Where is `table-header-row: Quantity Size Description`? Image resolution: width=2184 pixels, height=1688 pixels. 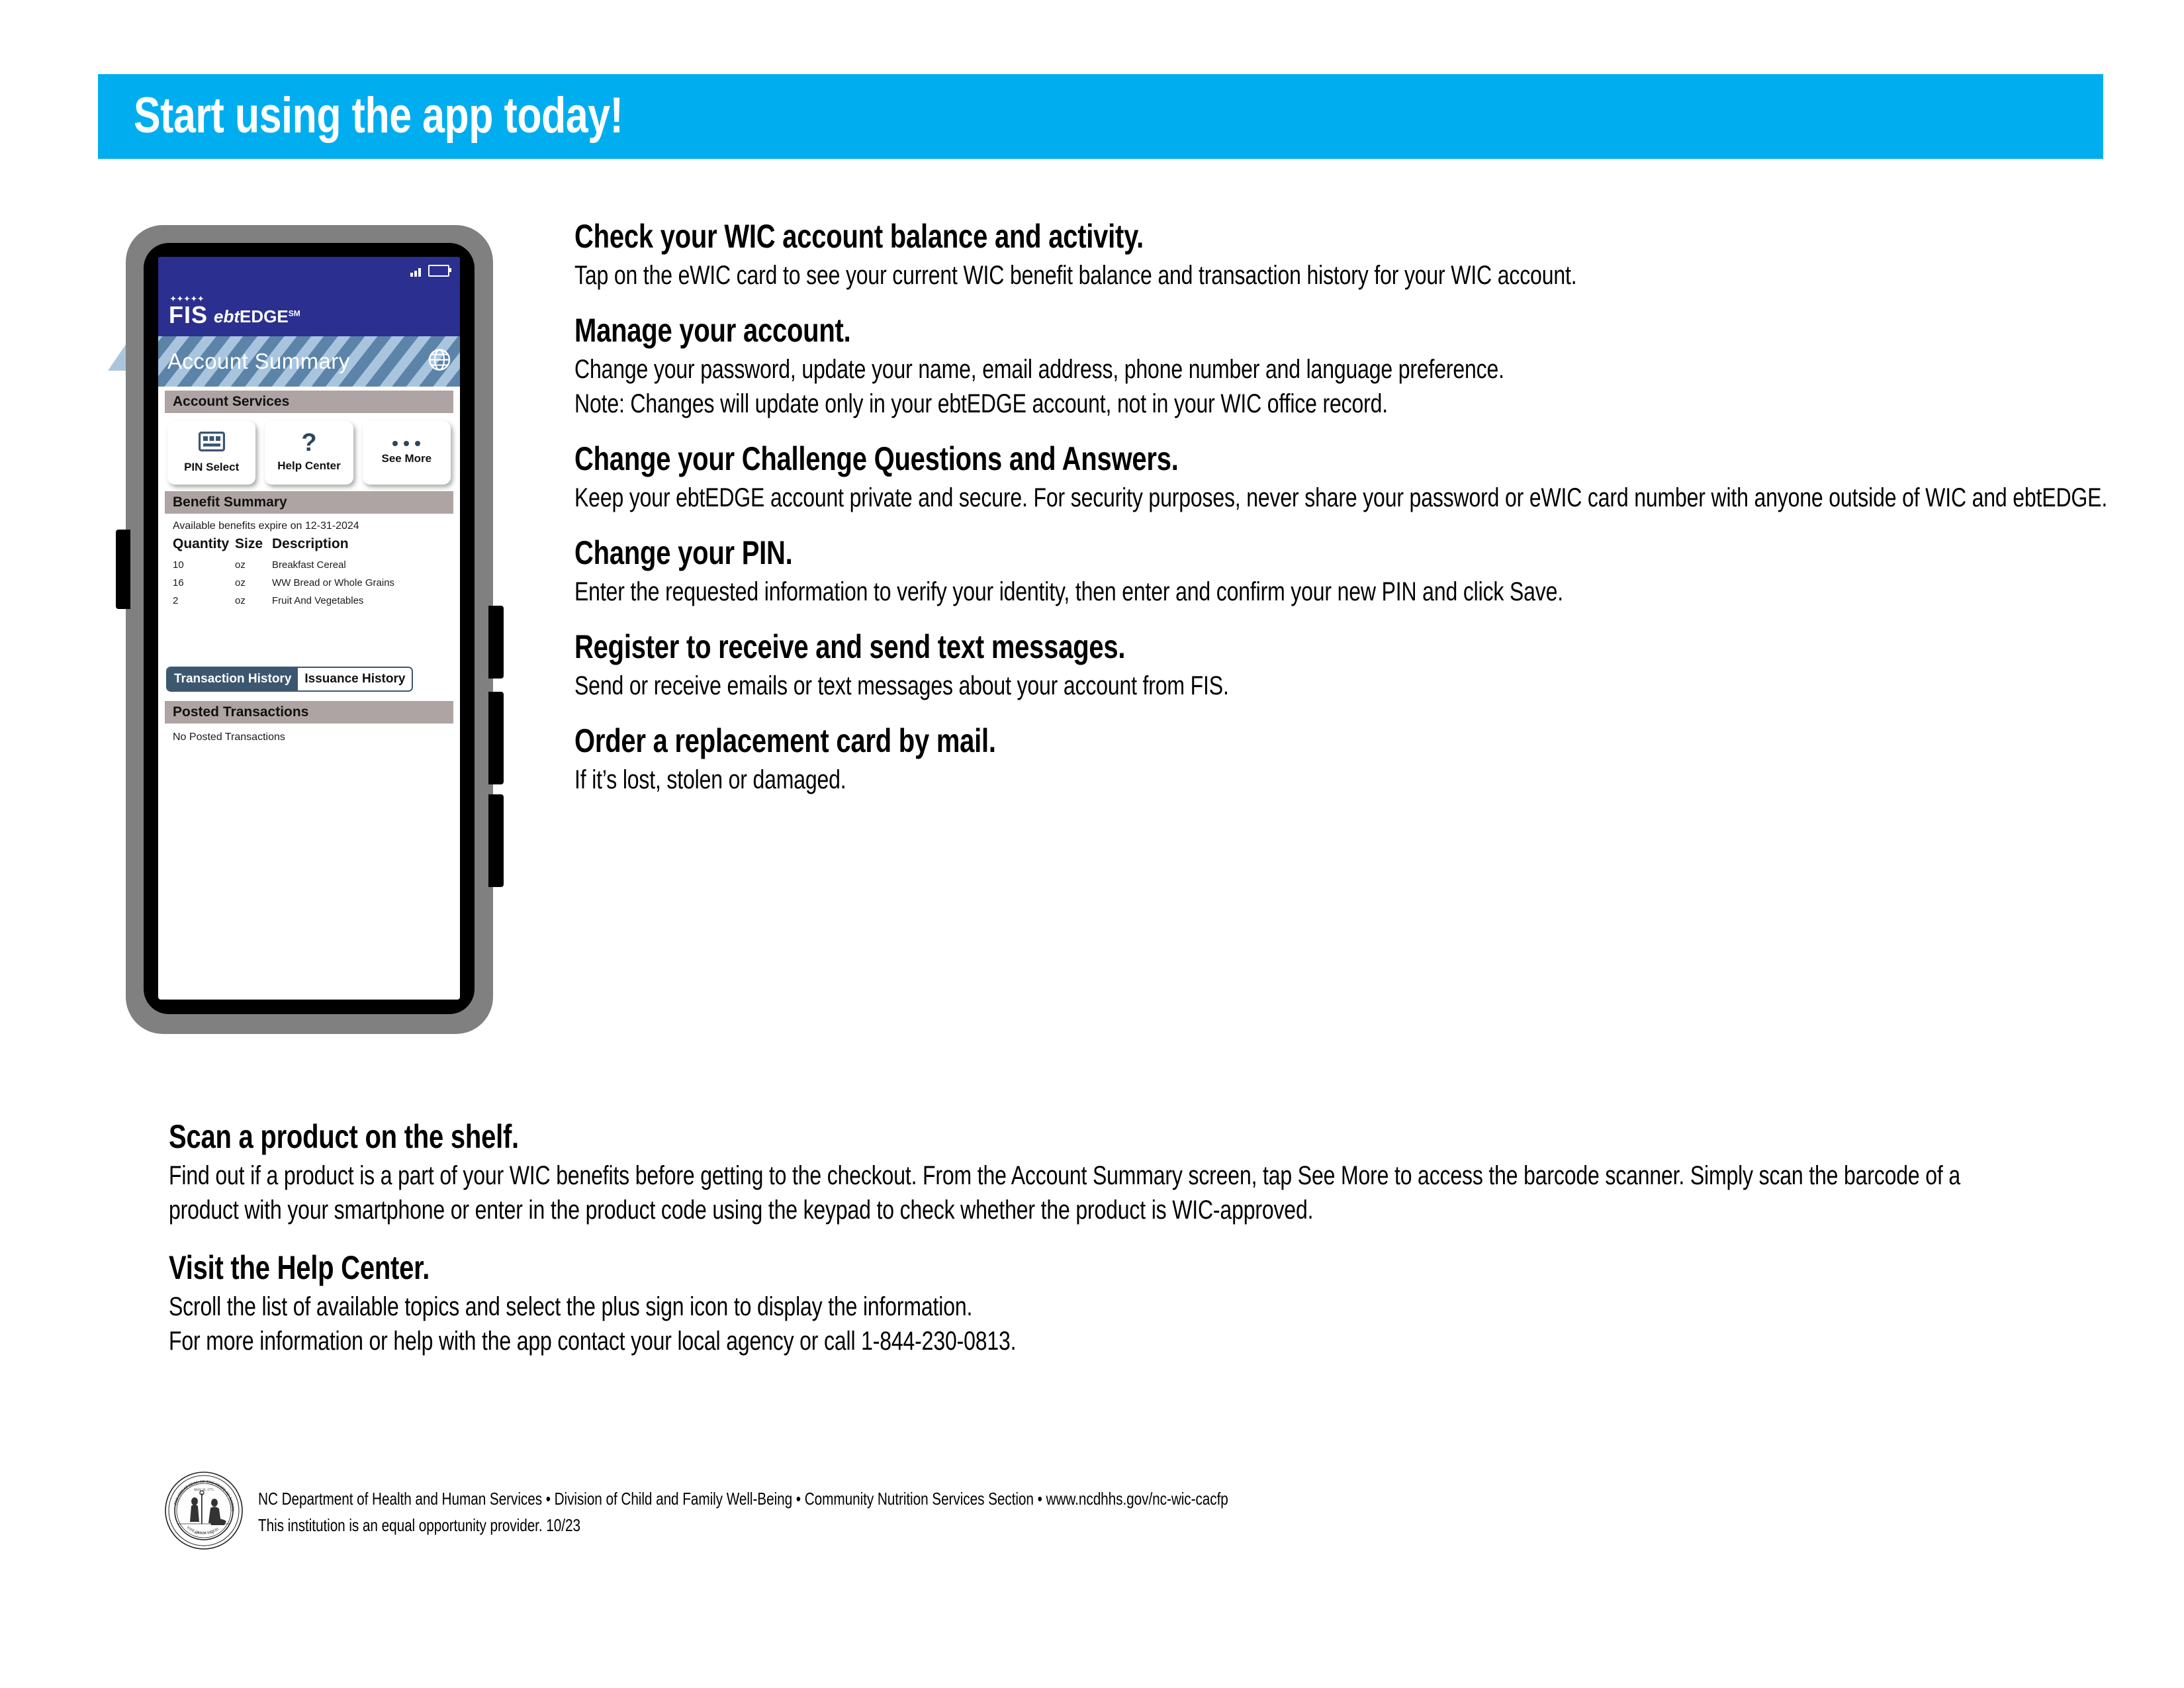
table-header-row: Quantity Size Description is located at coordinates (312, 545).